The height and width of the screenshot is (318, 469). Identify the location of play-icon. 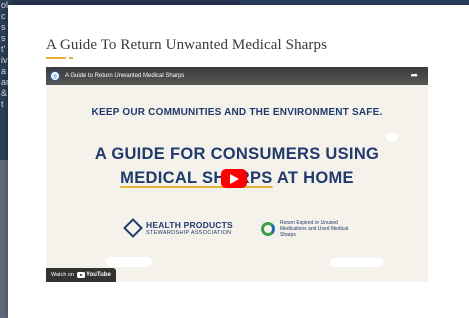
(234, 178).